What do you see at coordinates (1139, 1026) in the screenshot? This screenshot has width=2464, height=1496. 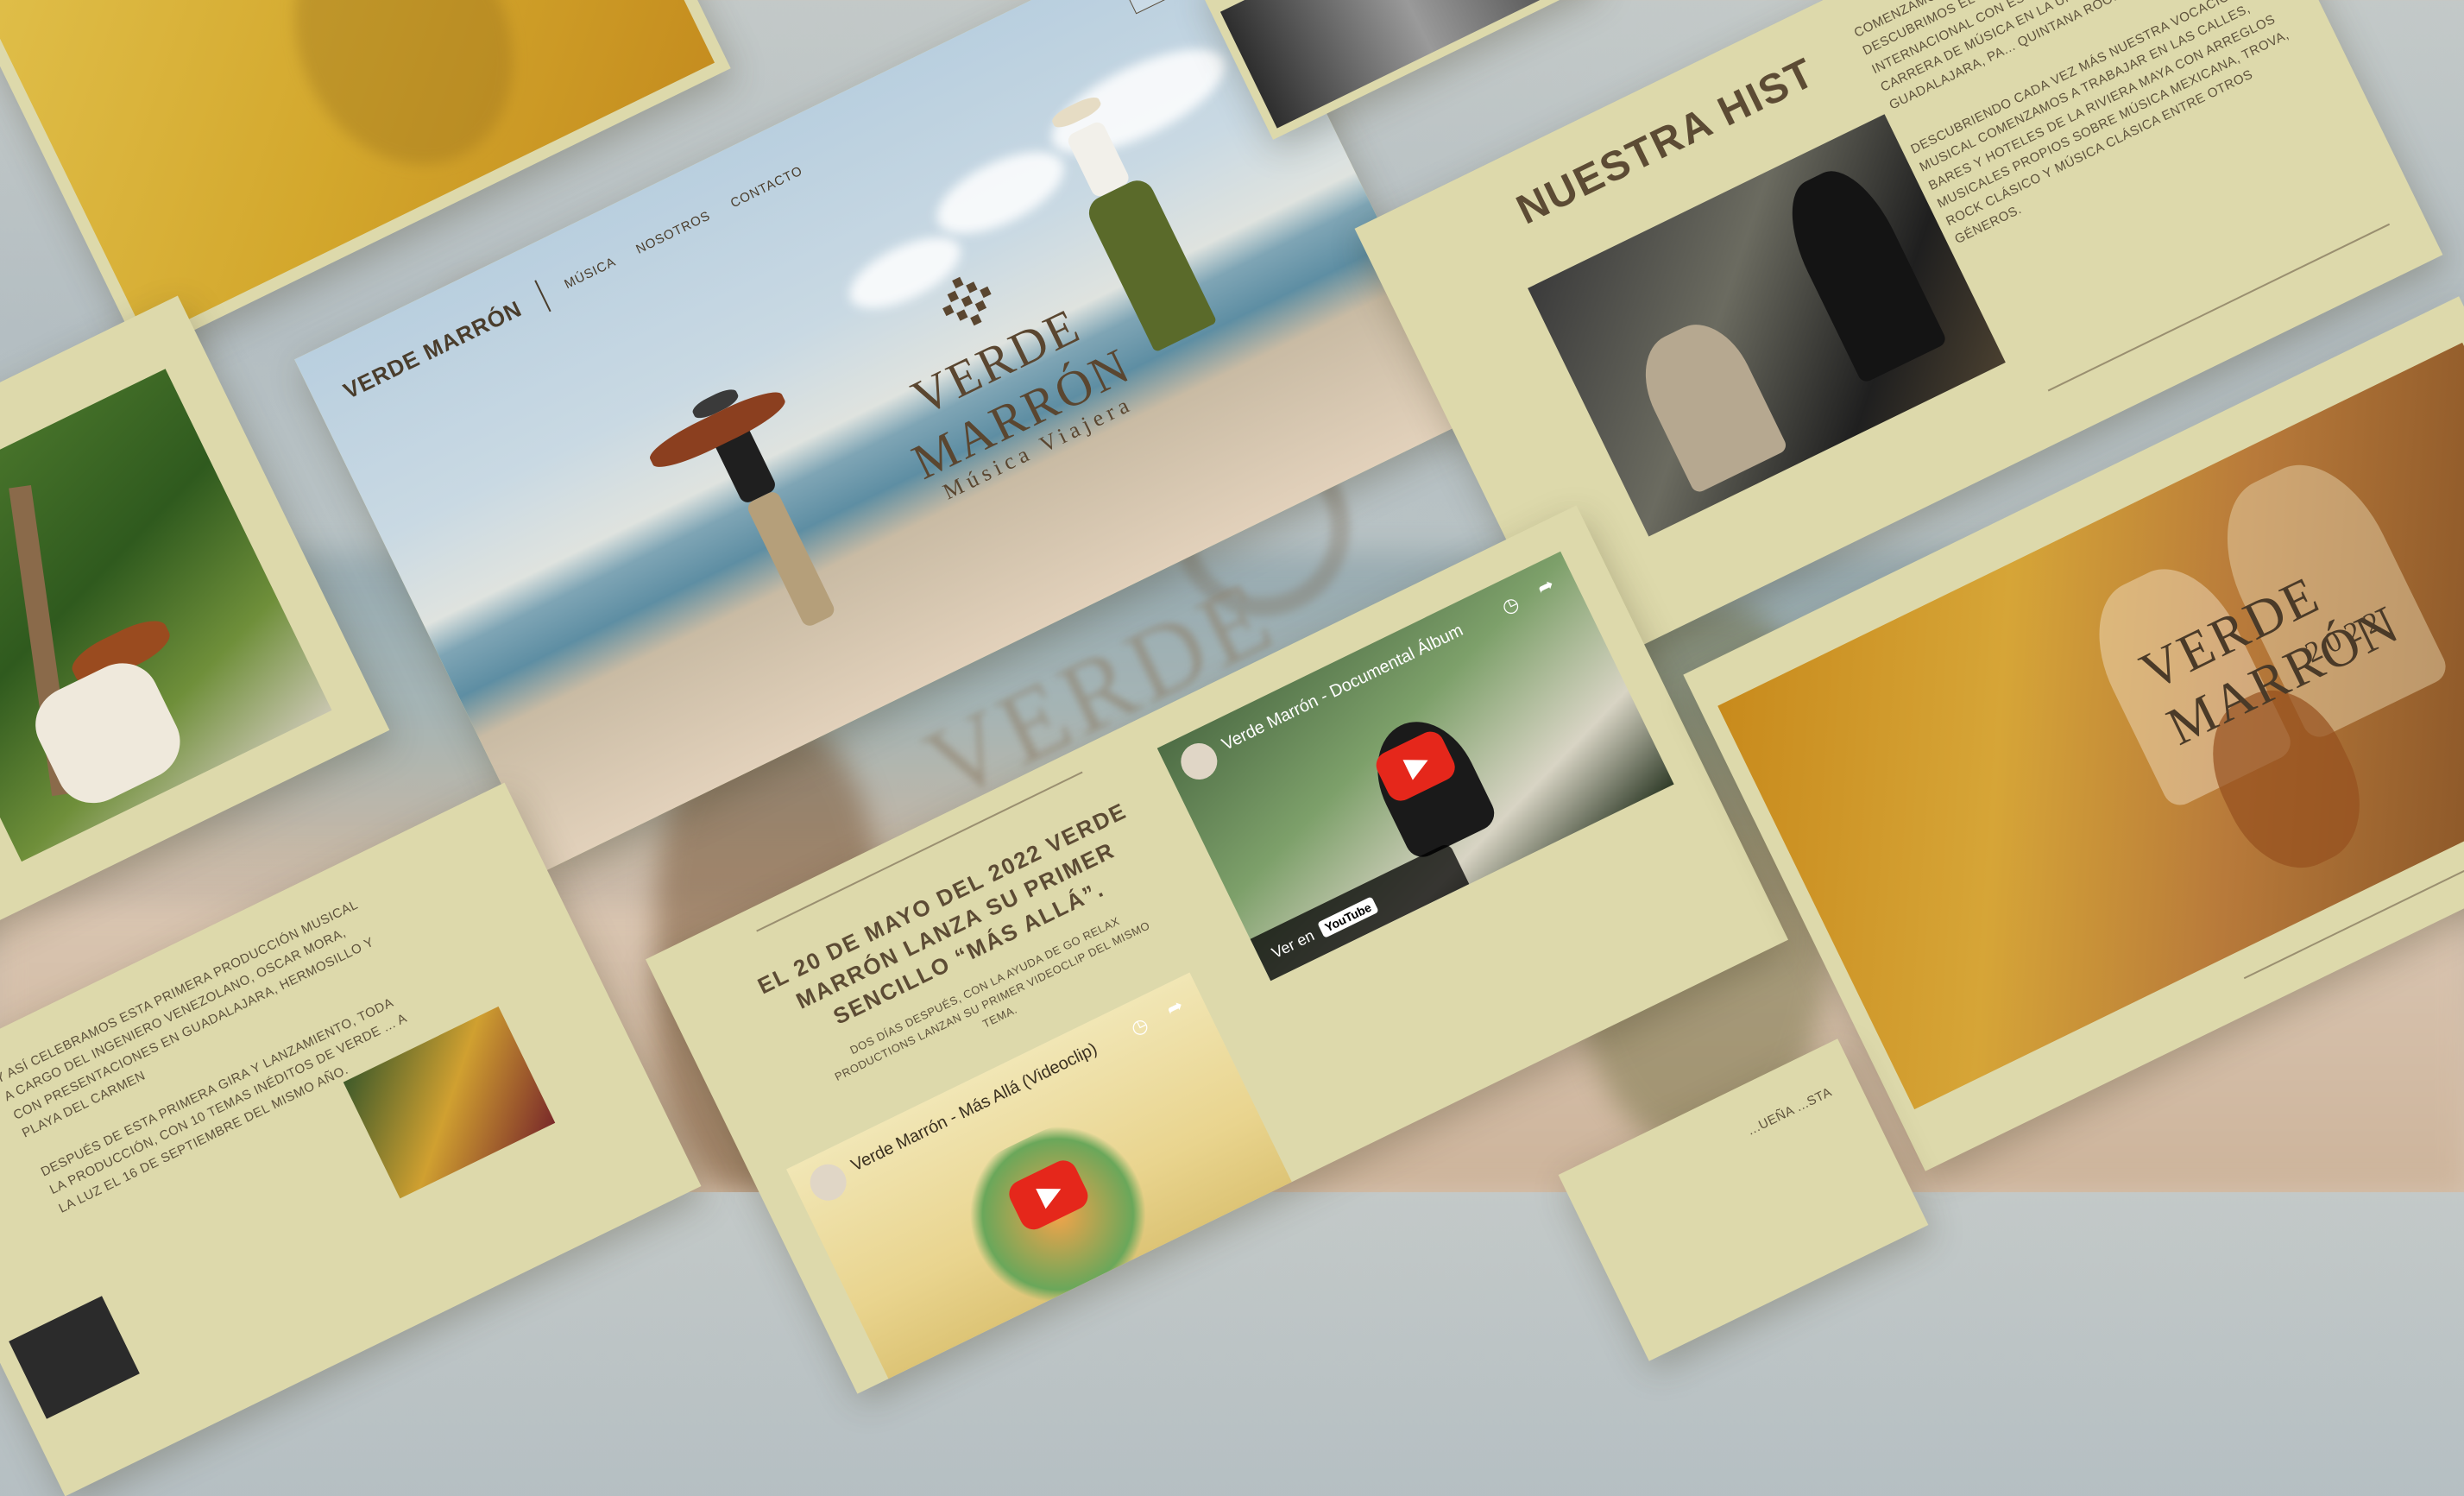 I see `clock-icon-2: ◷` at bounding box center [1139, 1026].